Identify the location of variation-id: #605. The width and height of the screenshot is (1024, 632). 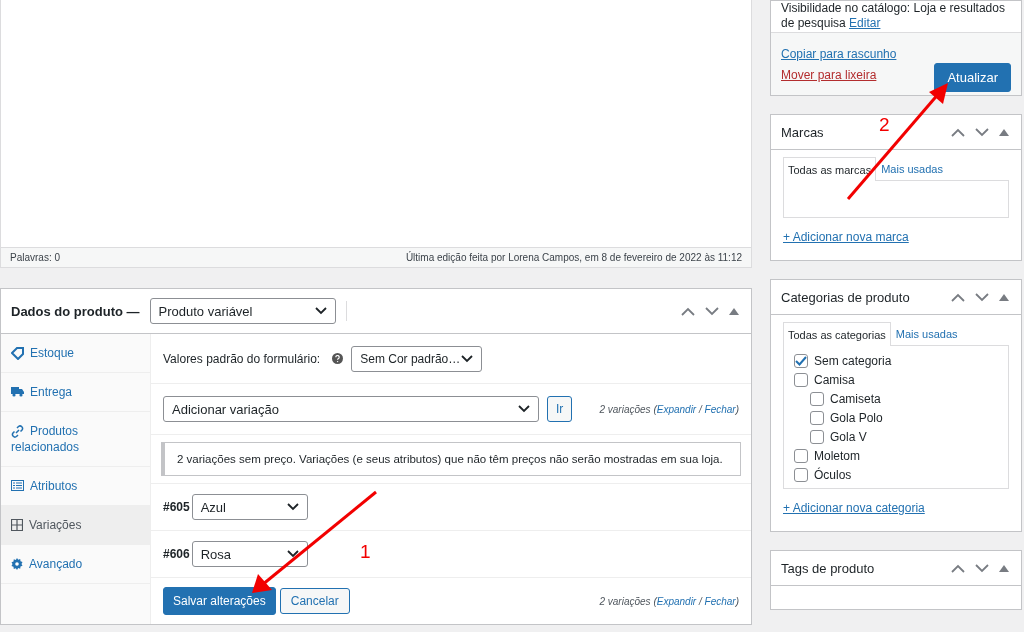
(176, 507).